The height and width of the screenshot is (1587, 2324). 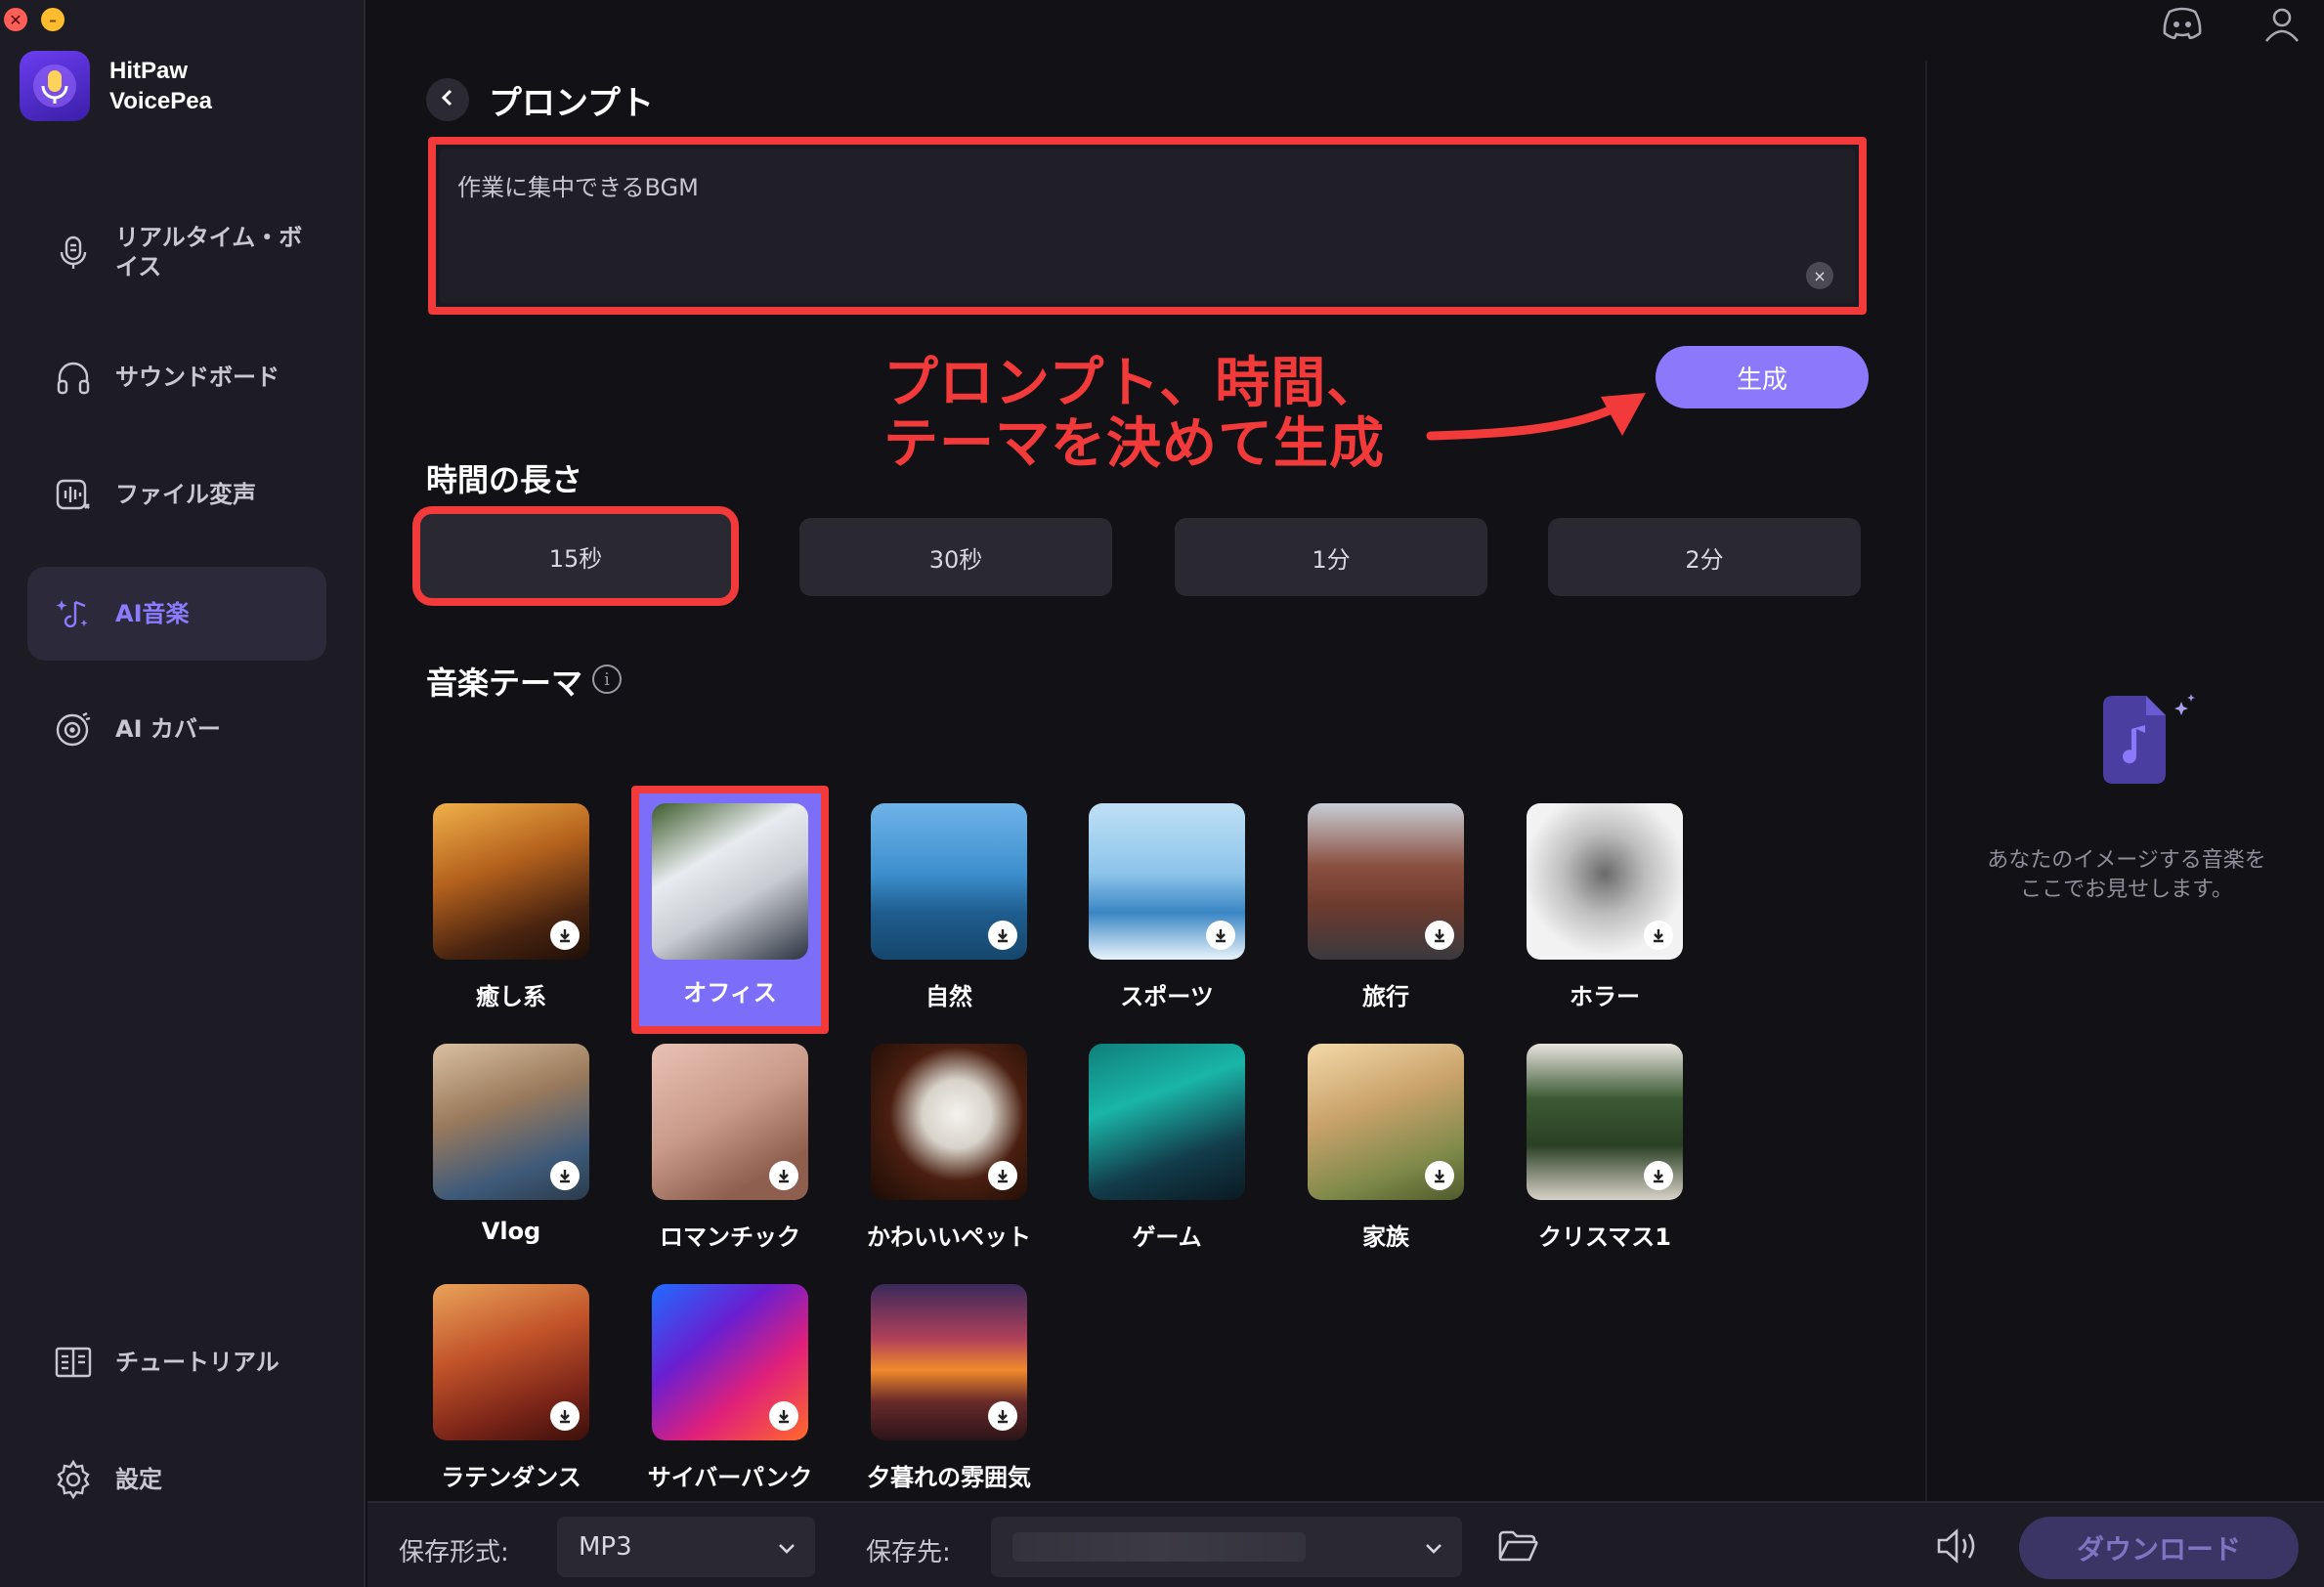 What do you see at coordinates (511, 1388) in the screenshot?
I see `theme-item-latin-dance: ラテンダンス` at bounding box center [511, 1388].